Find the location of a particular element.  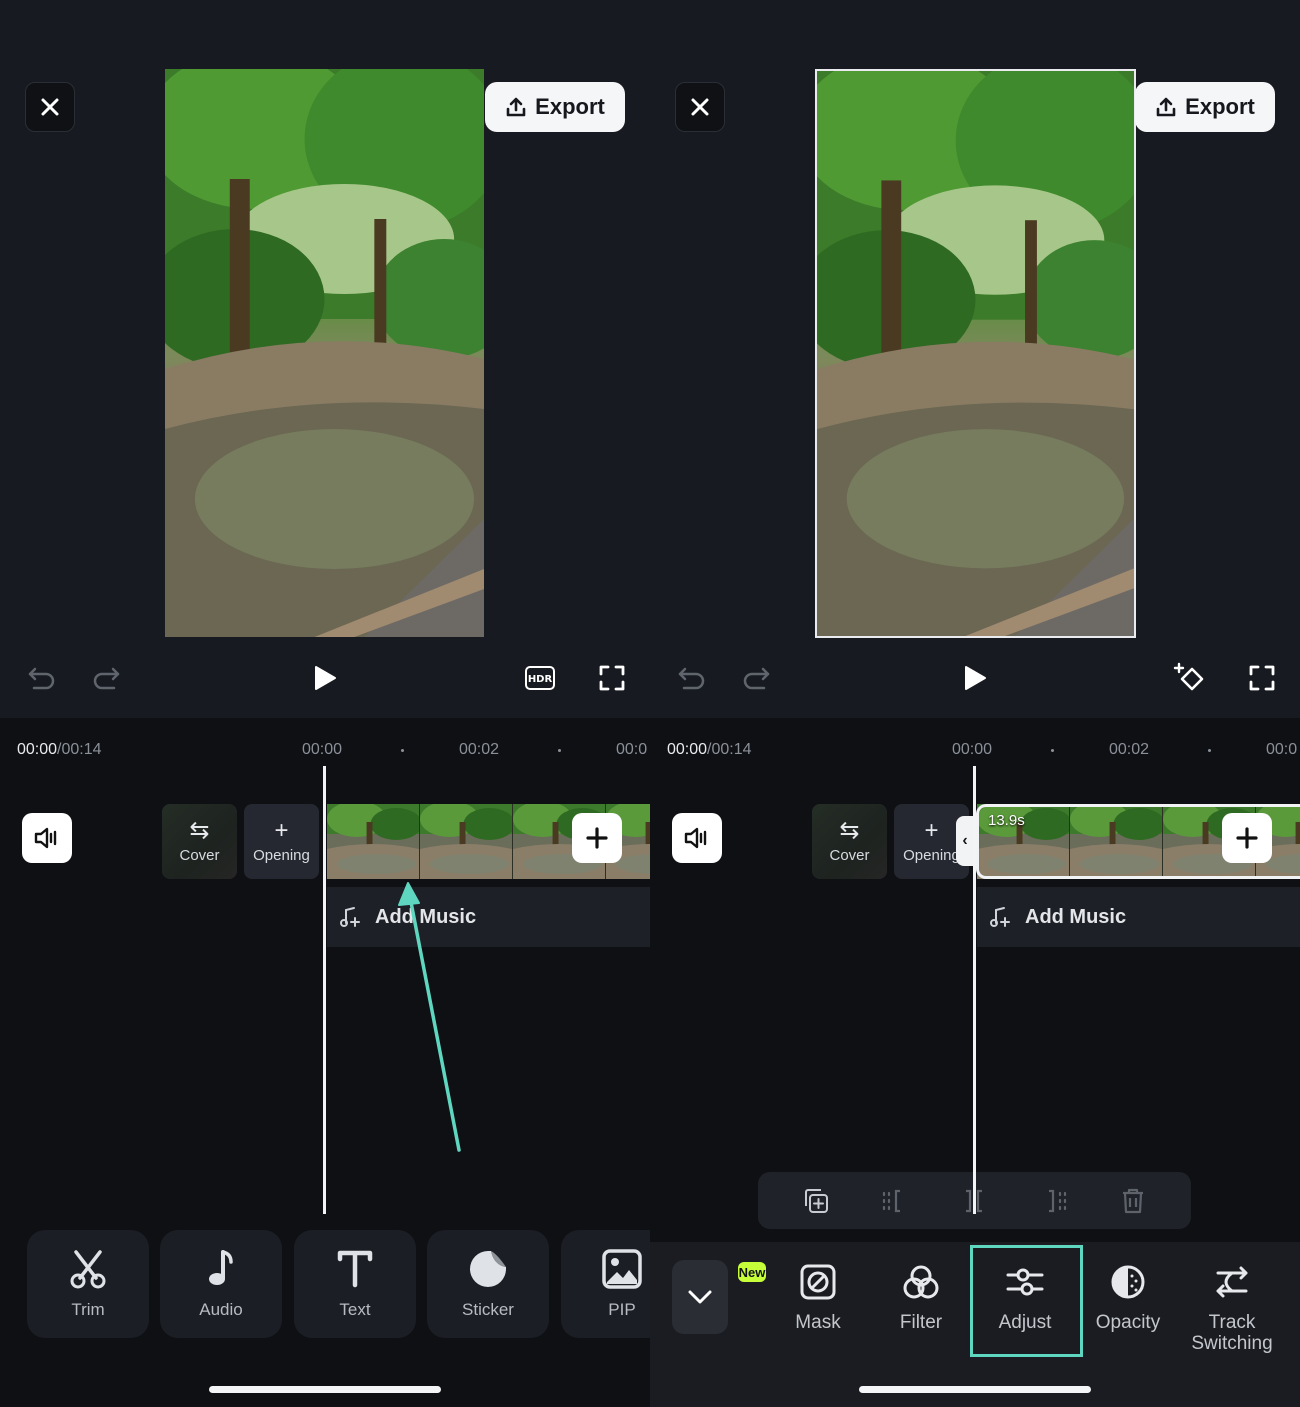

sticker-icon is located at coordinates (488, 1269).